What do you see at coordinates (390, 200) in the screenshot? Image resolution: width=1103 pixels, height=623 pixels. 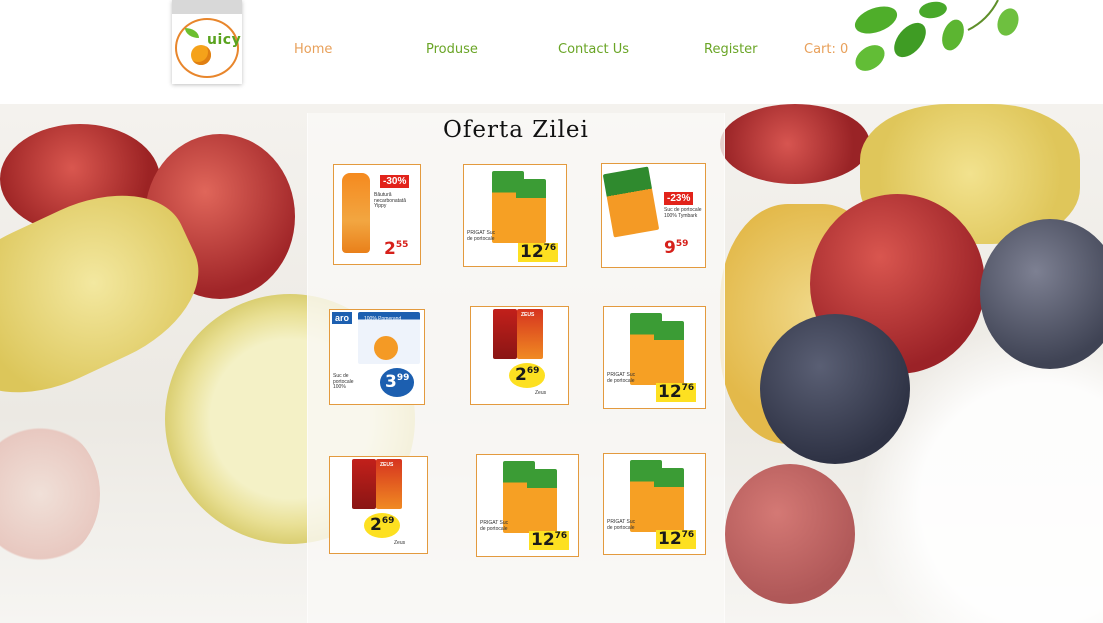 I see `product-name: Băutură necarbonatată Yippy` at bounding box center [390, 200].